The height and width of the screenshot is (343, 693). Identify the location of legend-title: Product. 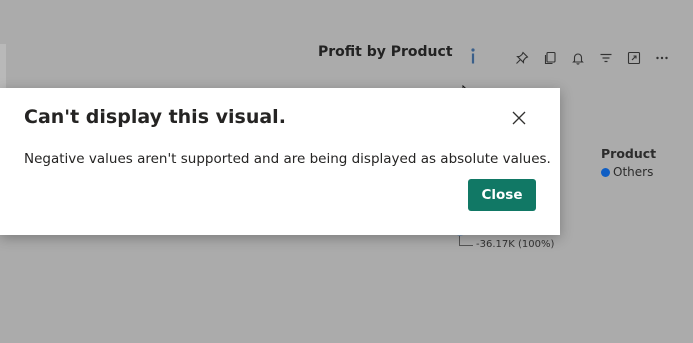
(629, 153).